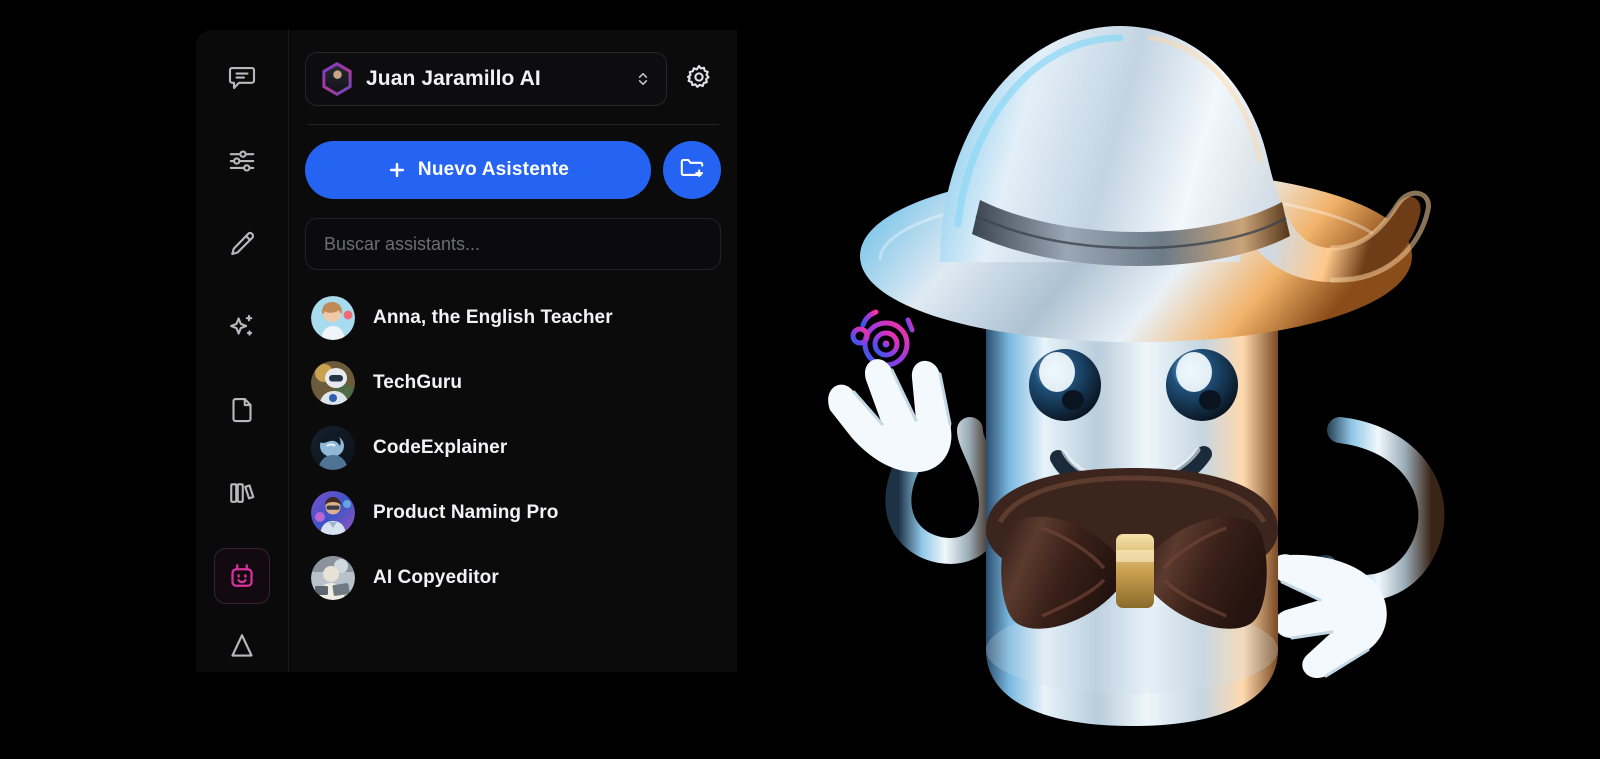 This screenshot has height=759, width=1600. What do you see at coordinates (453, 78) in the screenshot?
I see `workspace-name: Juan Jaramillo AI` at bounding box center [453, 78].